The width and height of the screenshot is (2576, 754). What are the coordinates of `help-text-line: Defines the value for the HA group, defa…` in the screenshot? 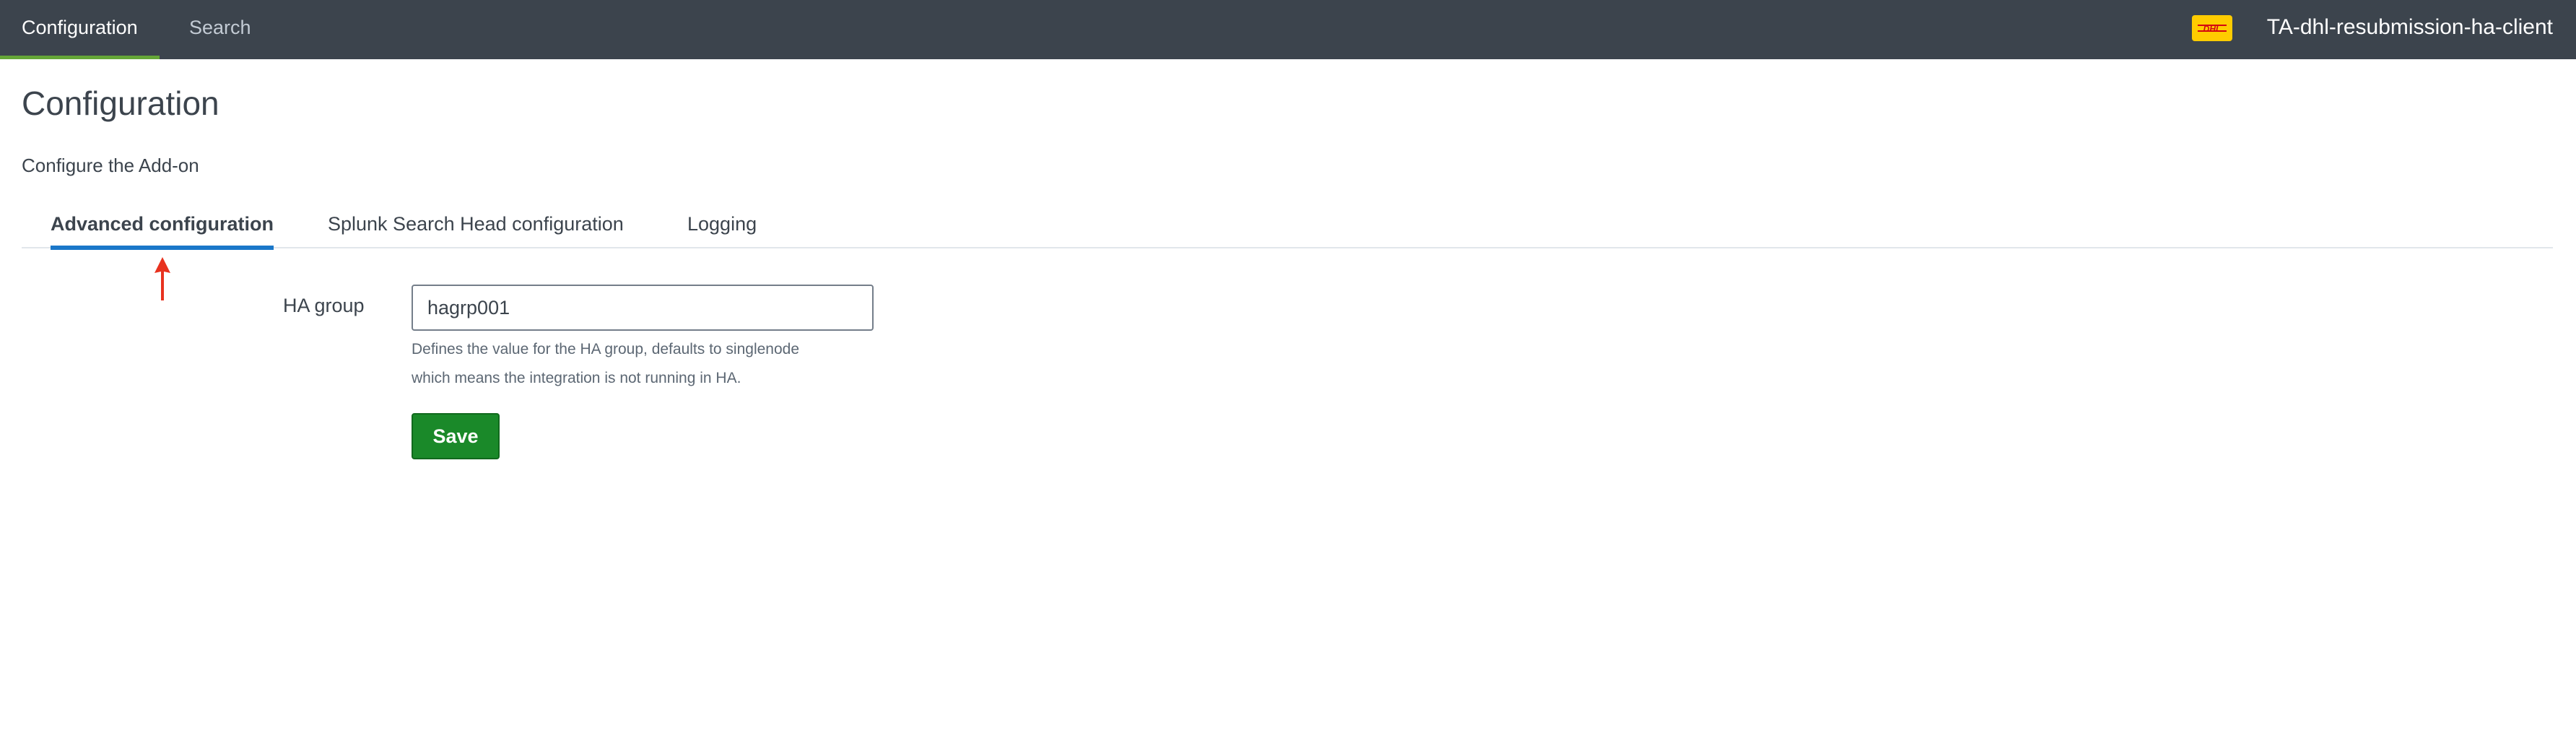 It's located at (606, 349).